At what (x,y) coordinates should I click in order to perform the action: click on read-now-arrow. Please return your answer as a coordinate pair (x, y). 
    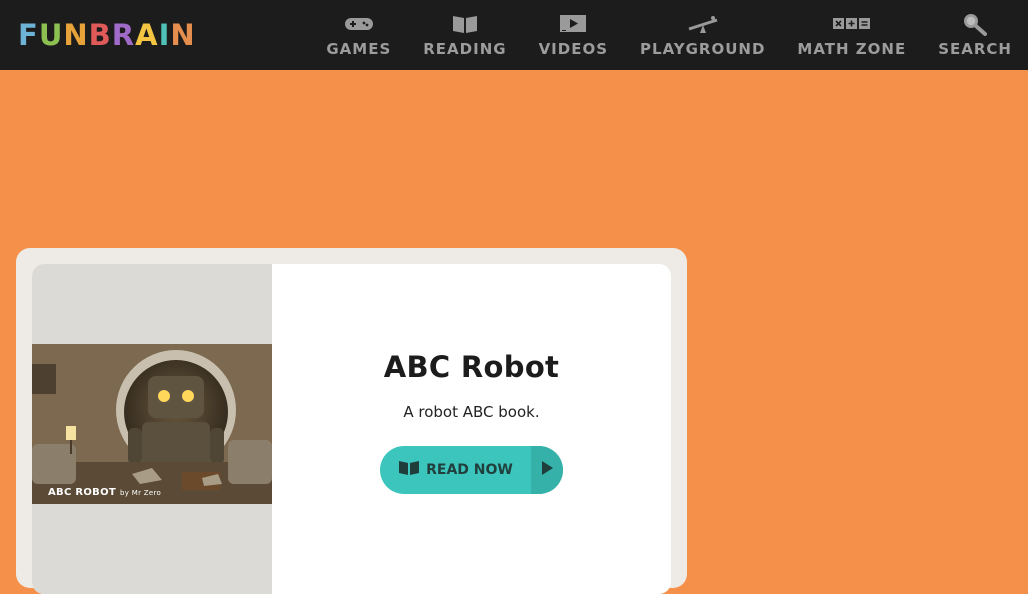
    Looking at the image, I should click on (547, 470).